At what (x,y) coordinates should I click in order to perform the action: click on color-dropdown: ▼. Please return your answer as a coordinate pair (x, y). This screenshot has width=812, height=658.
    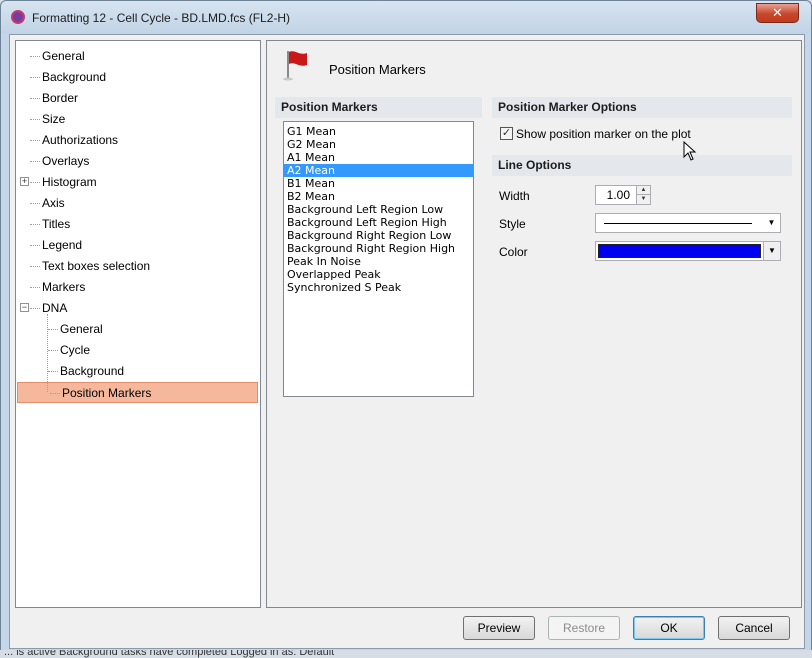
    Looking at the image, I should click on (688, 251).